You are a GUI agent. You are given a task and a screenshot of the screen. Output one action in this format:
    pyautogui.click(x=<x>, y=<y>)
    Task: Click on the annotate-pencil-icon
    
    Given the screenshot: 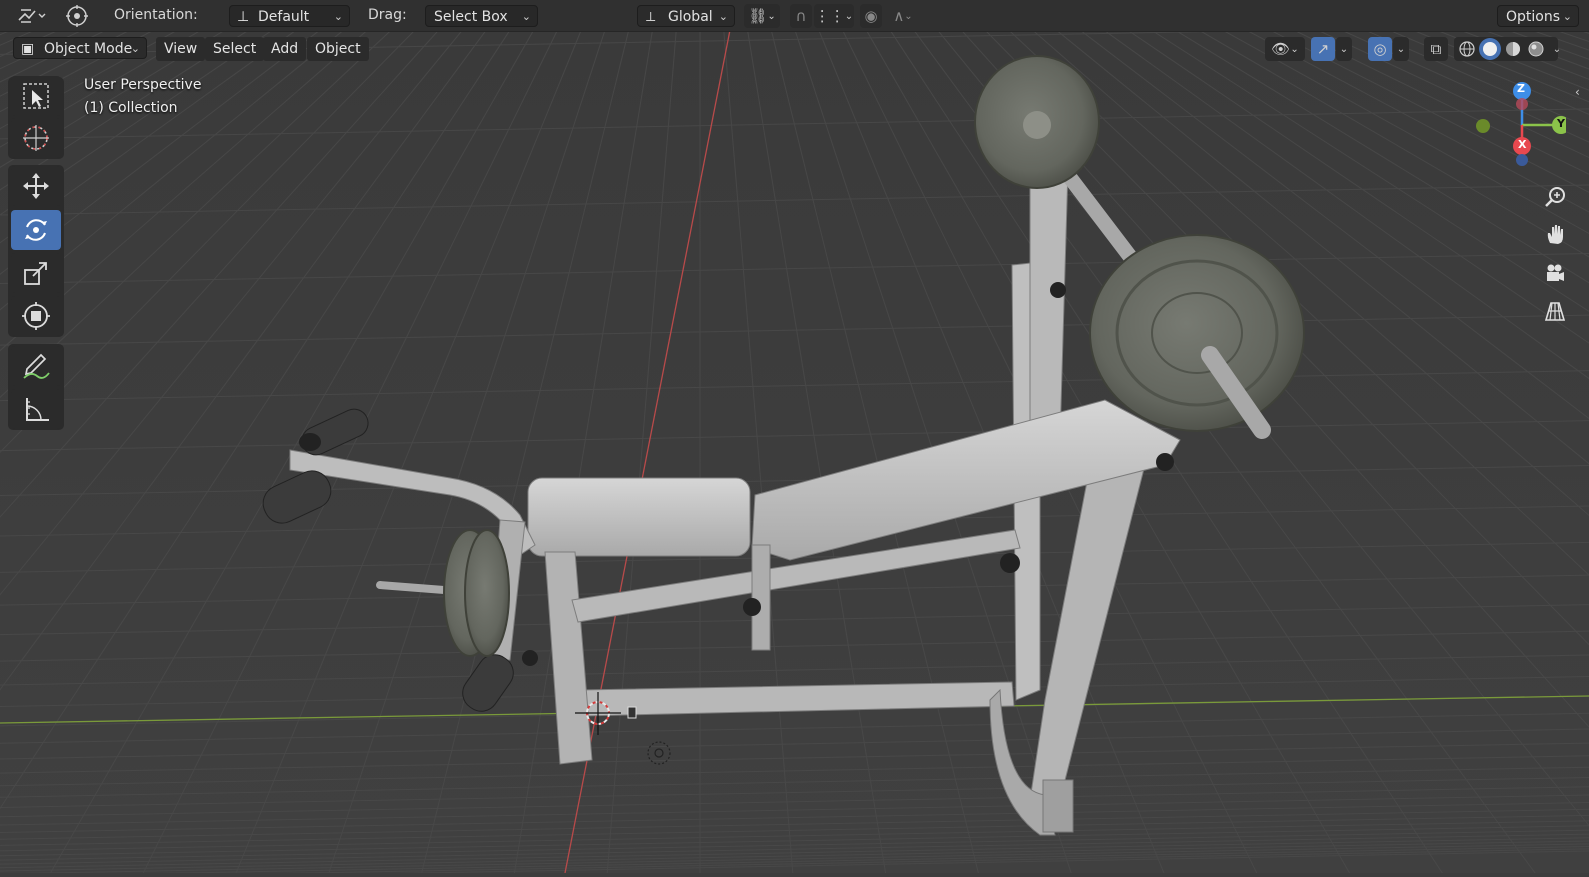 What is the action you would take?
    pyautogui.click(x=36, y=366)
    